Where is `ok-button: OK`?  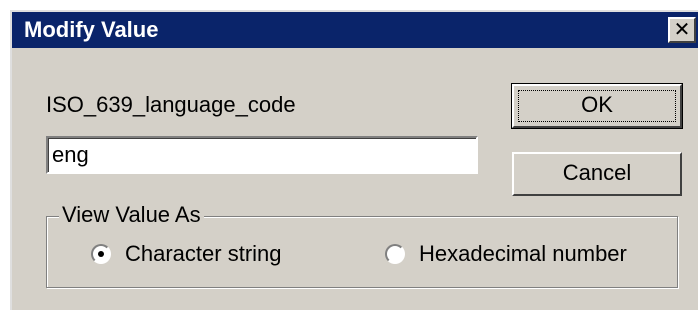 ok-button: OK is located at coordinates (597, 106).